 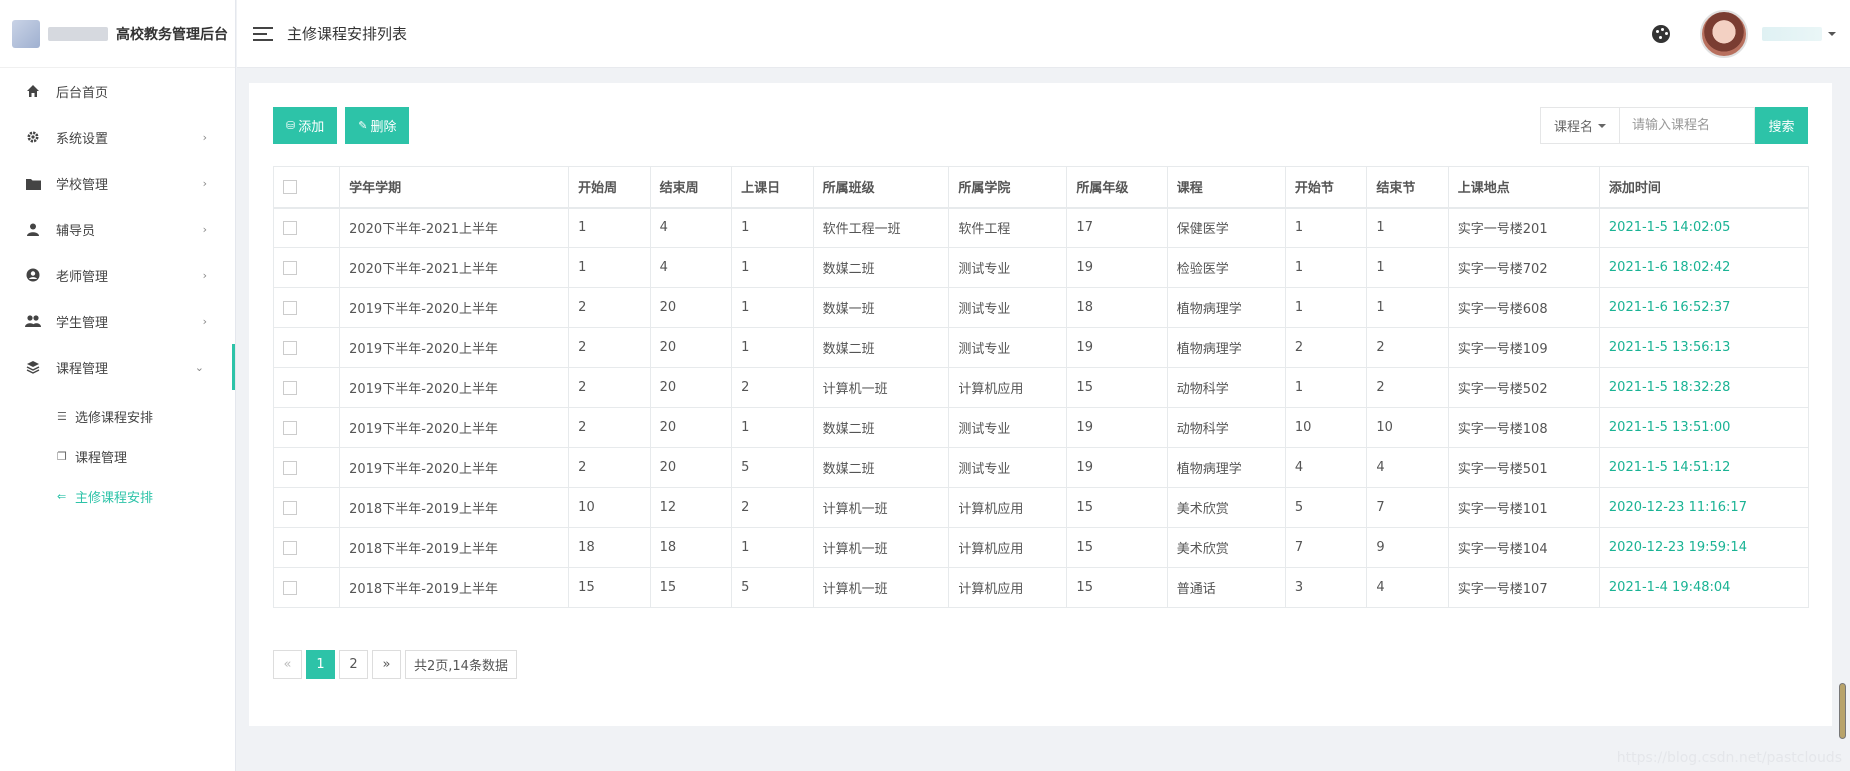 I want to click on user-circle-icon, so click(x=33, y=275).